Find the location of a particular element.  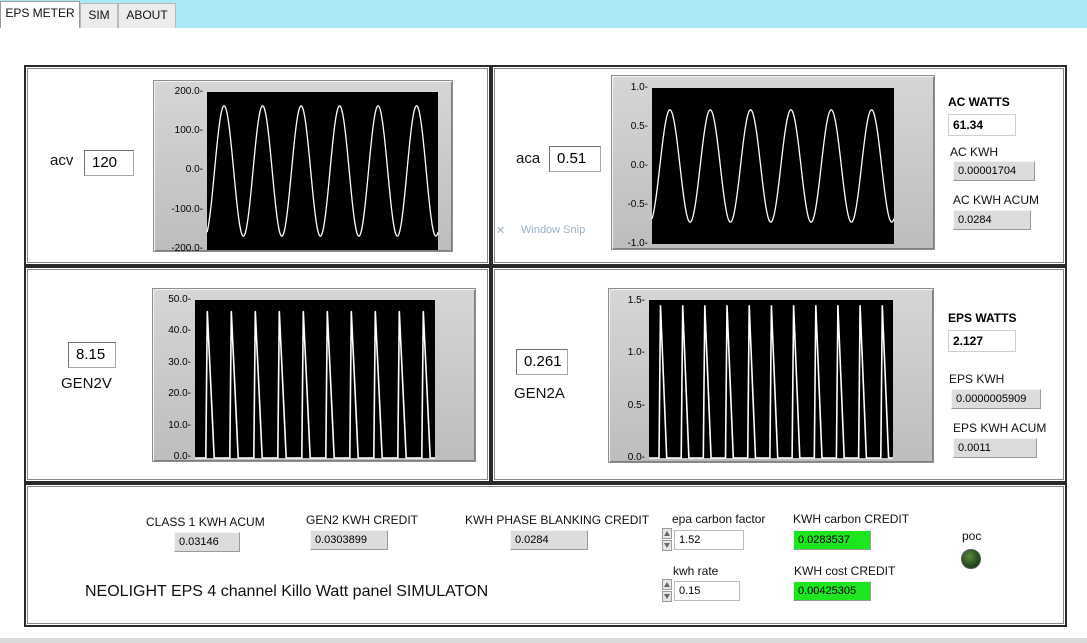

aca-trace is located at coordinates (773, 166).